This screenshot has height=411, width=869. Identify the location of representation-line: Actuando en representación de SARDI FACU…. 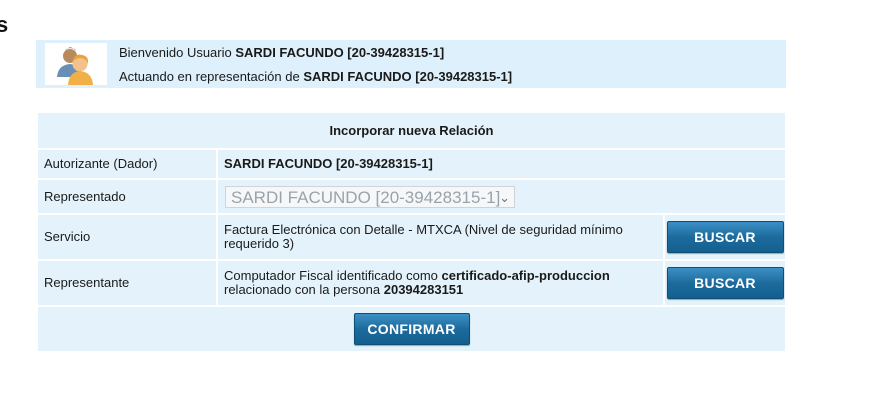
(315, 76).